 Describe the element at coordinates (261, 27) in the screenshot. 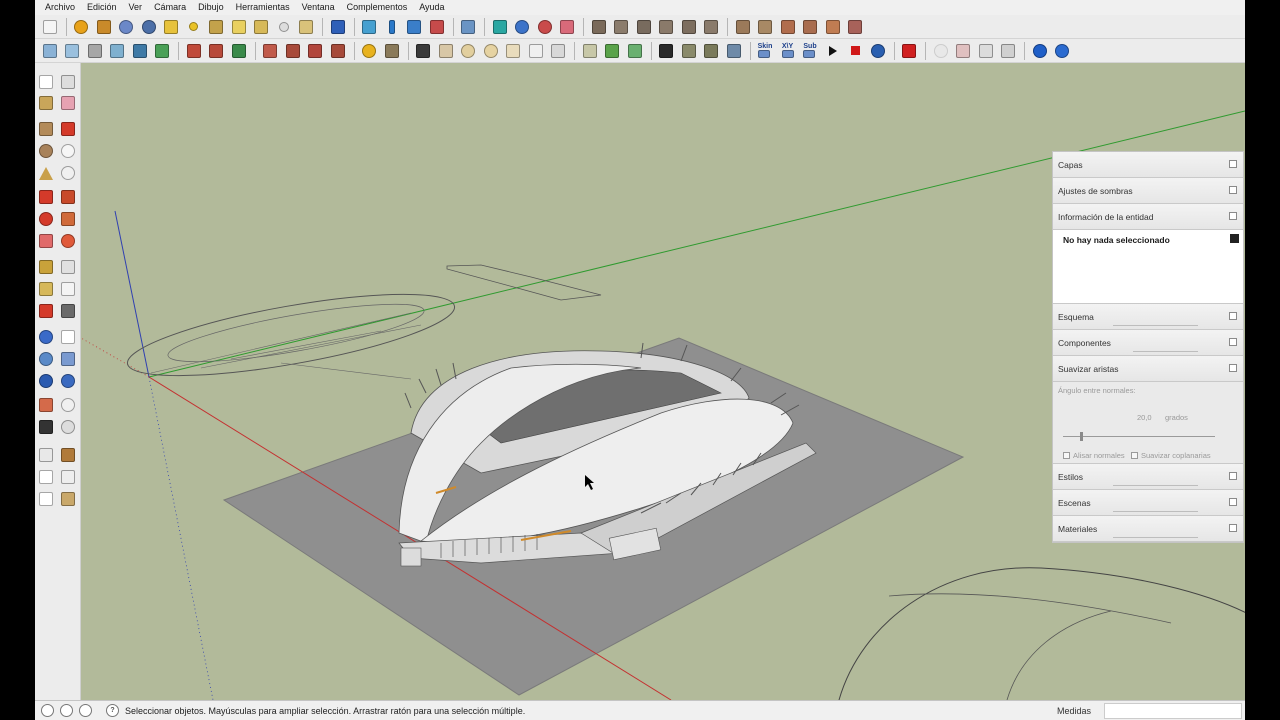

I see `arrow-button` at that location.